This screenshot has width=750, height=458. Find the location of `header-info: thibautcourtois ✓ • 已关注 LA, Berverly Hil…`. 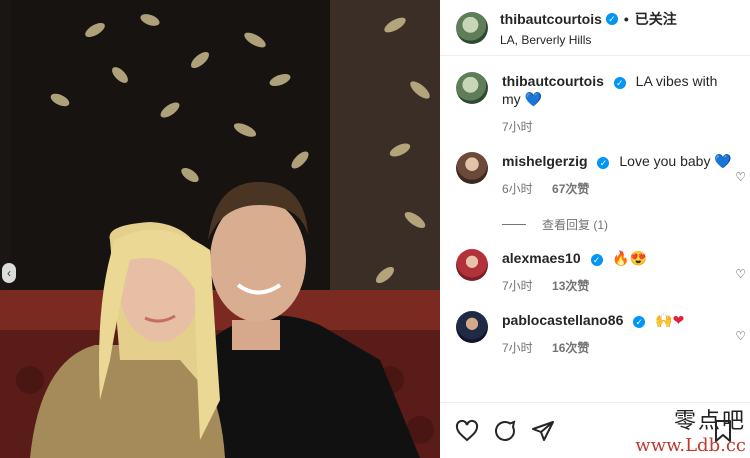

header-info: thibautcourtois ✓ • 已关注 LA, Berverly Hil… is located at coordinates (619, 28).